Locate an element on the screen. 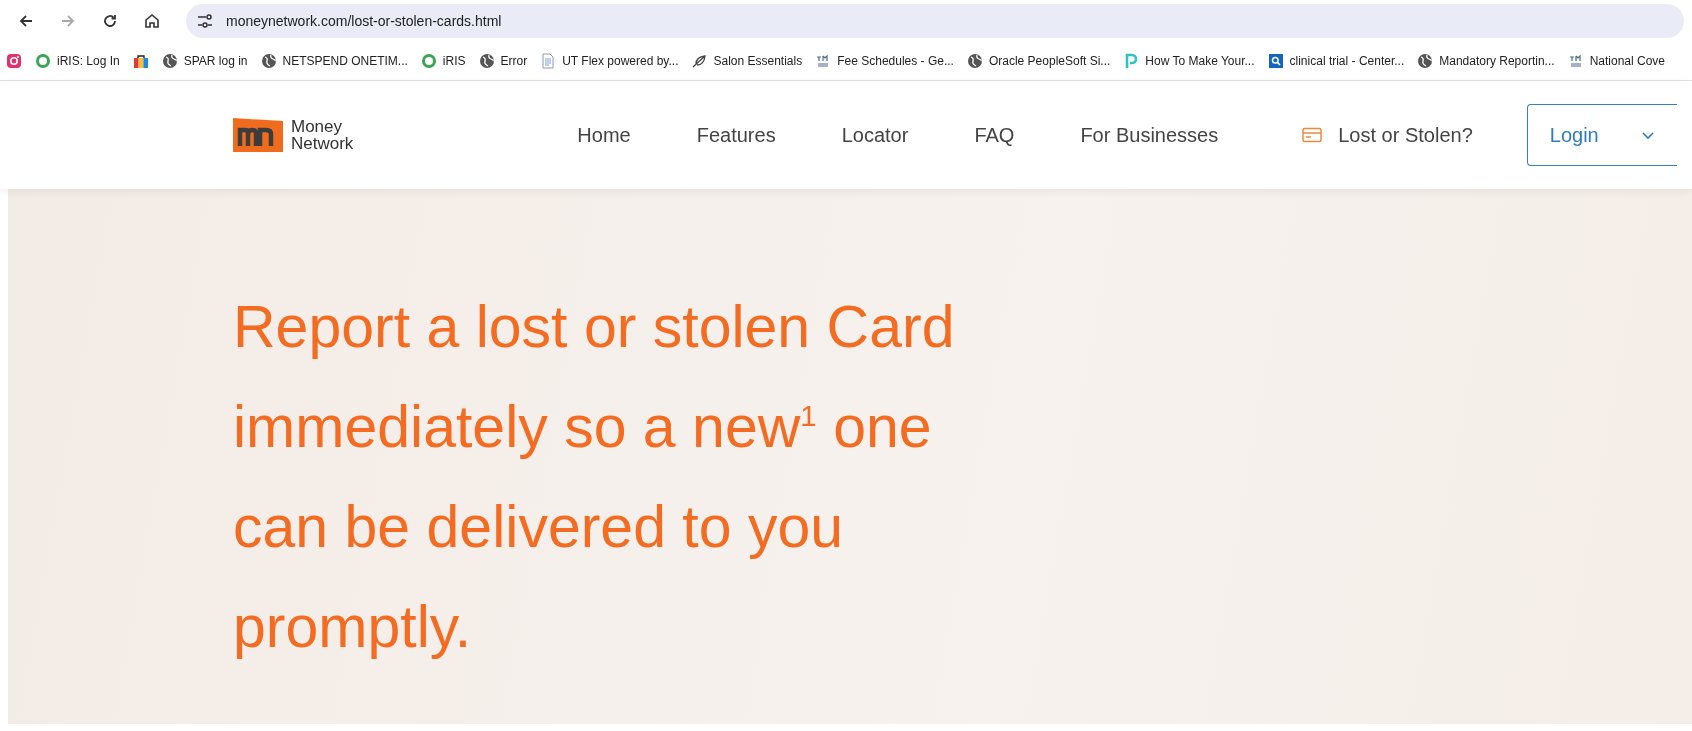 The image size is (1692, 731). document-icon is located at coordinates (548, 61).